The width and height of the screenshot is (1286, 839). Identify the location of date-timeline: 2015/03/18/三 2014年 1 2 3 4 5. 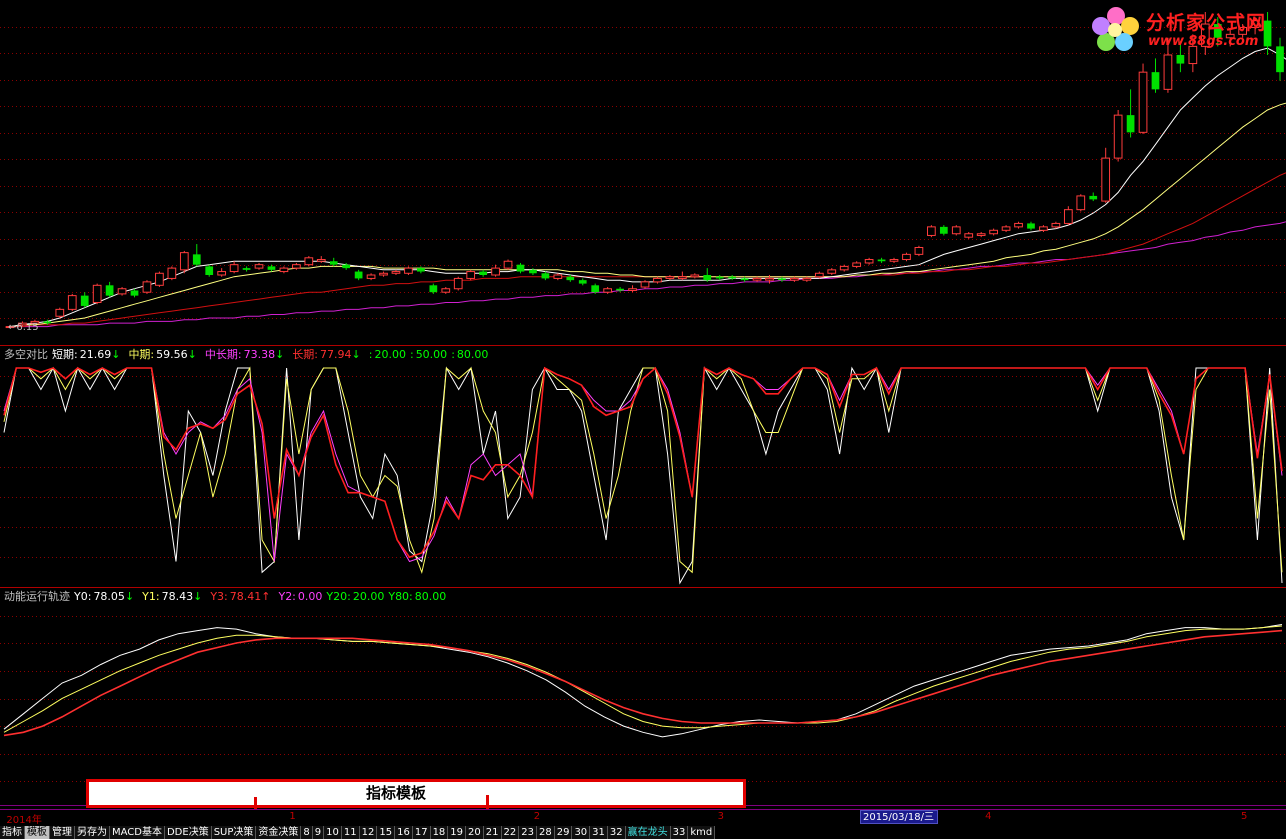
(643, 817).